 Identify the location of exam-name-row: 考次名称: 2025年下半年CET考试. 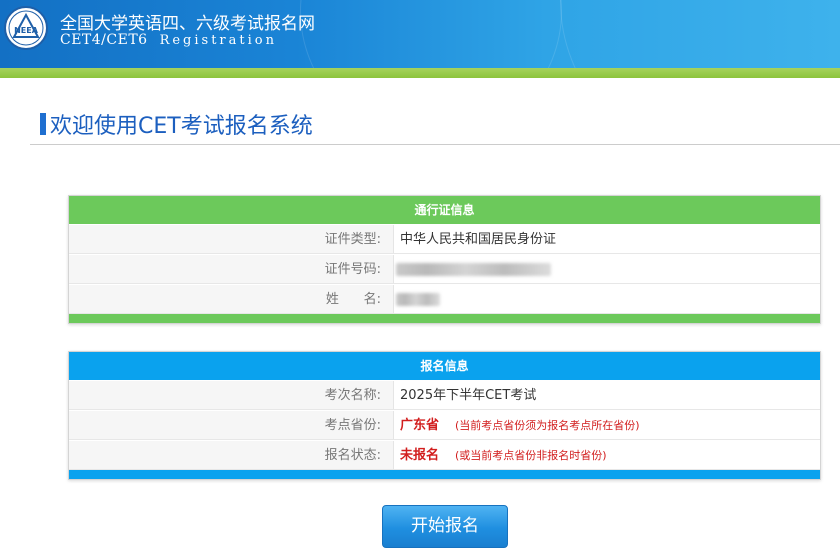
(444, 395).